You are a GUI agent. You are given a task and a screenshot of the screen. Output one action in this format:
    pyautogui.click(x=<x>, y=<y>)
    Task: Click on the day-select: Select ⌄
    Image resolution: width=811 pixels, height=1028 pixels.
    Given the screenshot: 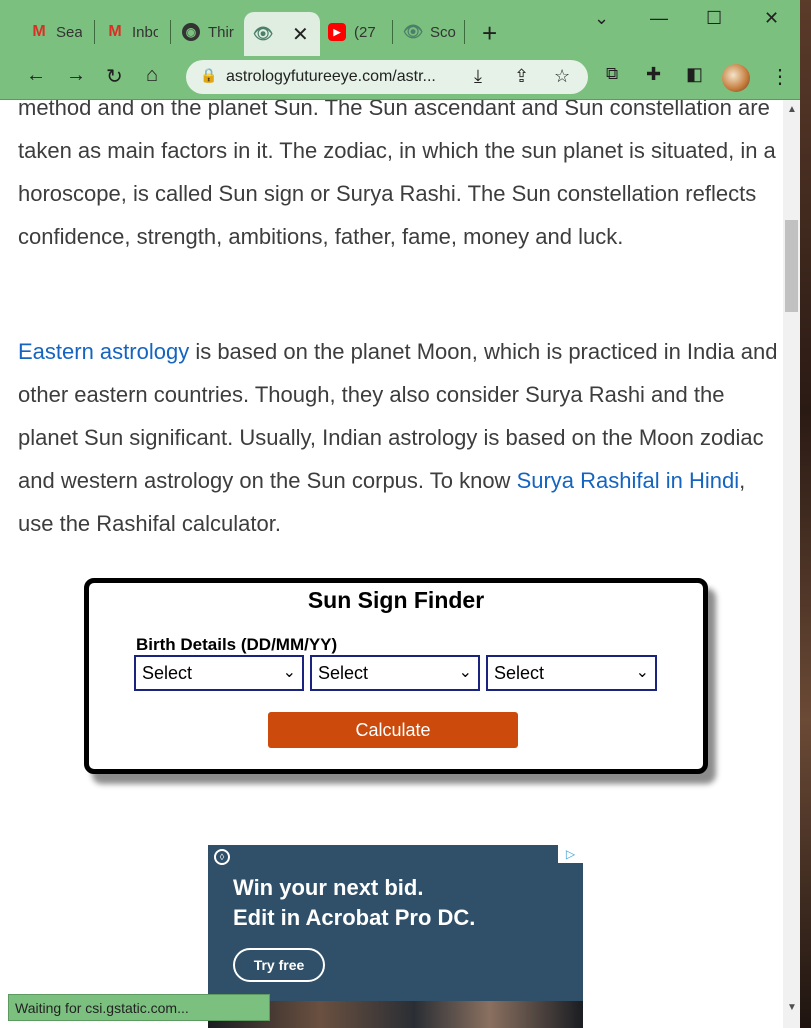 What is the action you would take?
    pyautogui.click(x=219, y=673)
    